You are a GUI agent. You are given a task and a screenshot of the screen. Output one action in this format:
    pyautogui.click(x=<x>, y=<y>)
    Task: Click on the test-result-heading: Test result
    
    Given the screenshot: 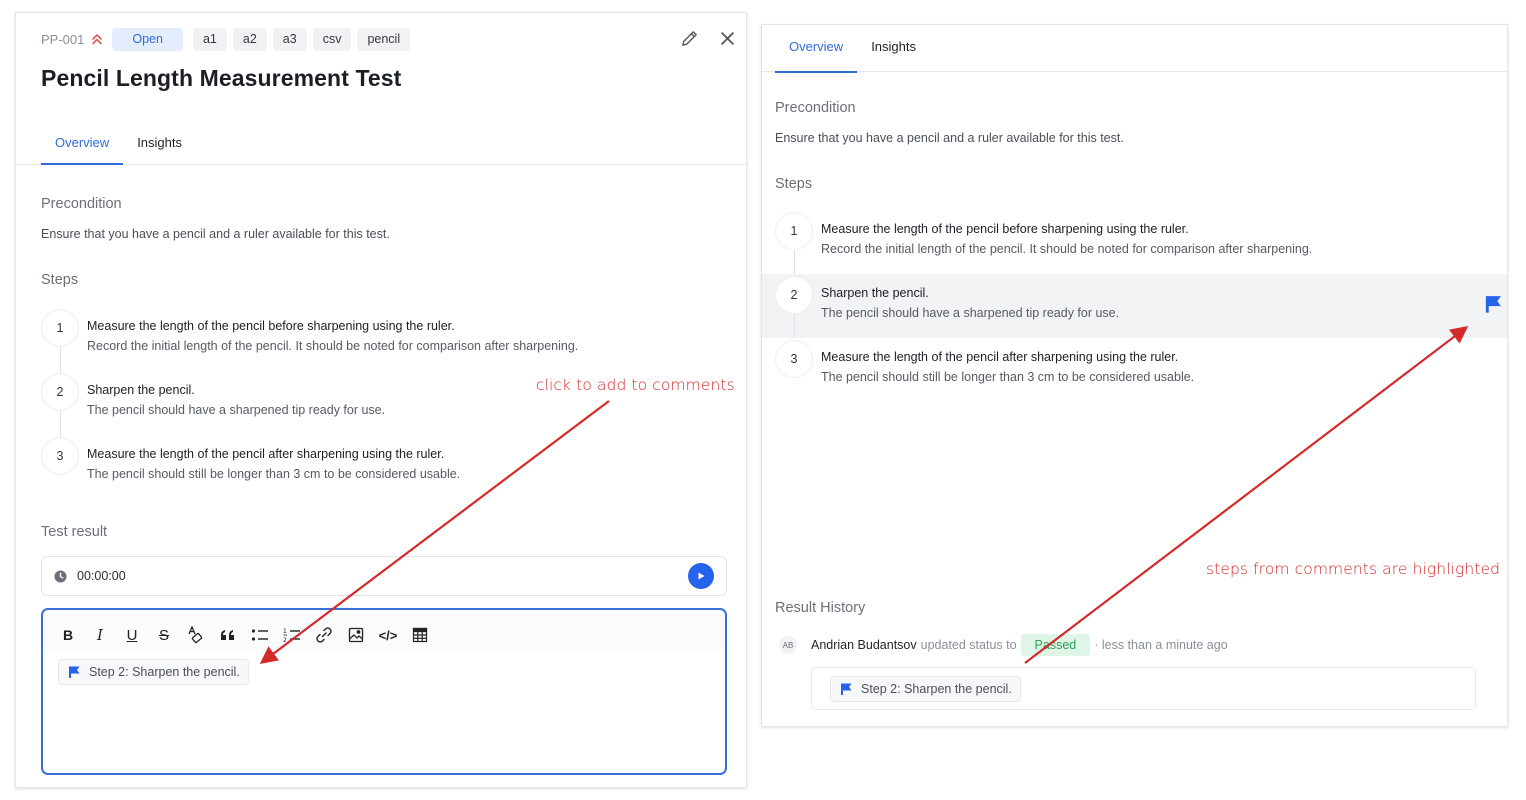 What is the action you would take?
    pyautogui.click(x=74, y=532)
    